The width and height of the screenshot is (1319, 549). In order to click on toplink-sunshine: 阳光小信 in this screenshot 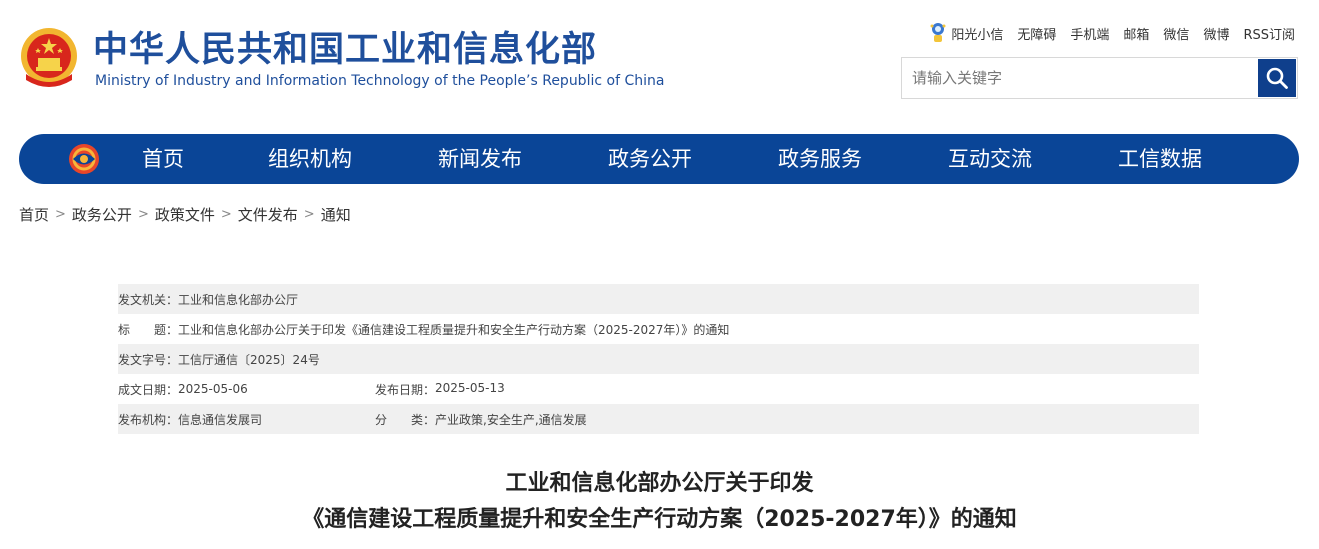, I will do `click(966, 33)`.